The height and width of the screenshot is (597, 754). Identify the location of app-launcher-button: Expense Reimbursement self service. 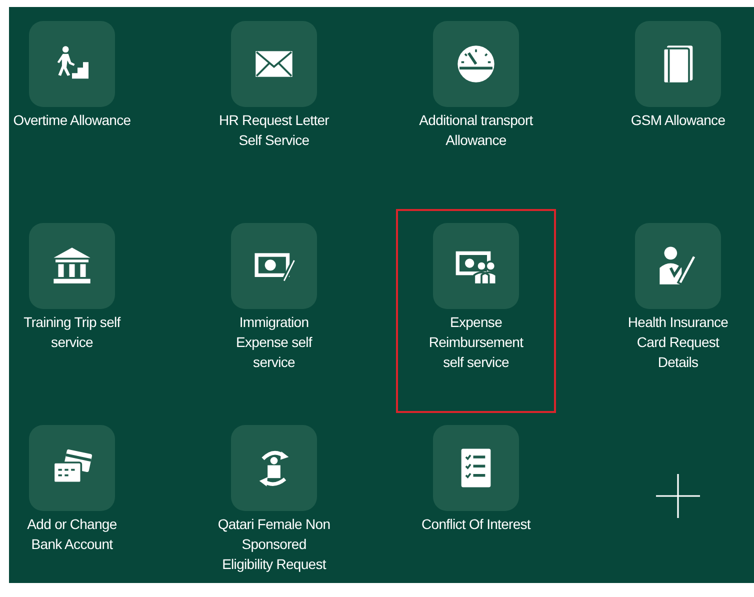
(476, 311).